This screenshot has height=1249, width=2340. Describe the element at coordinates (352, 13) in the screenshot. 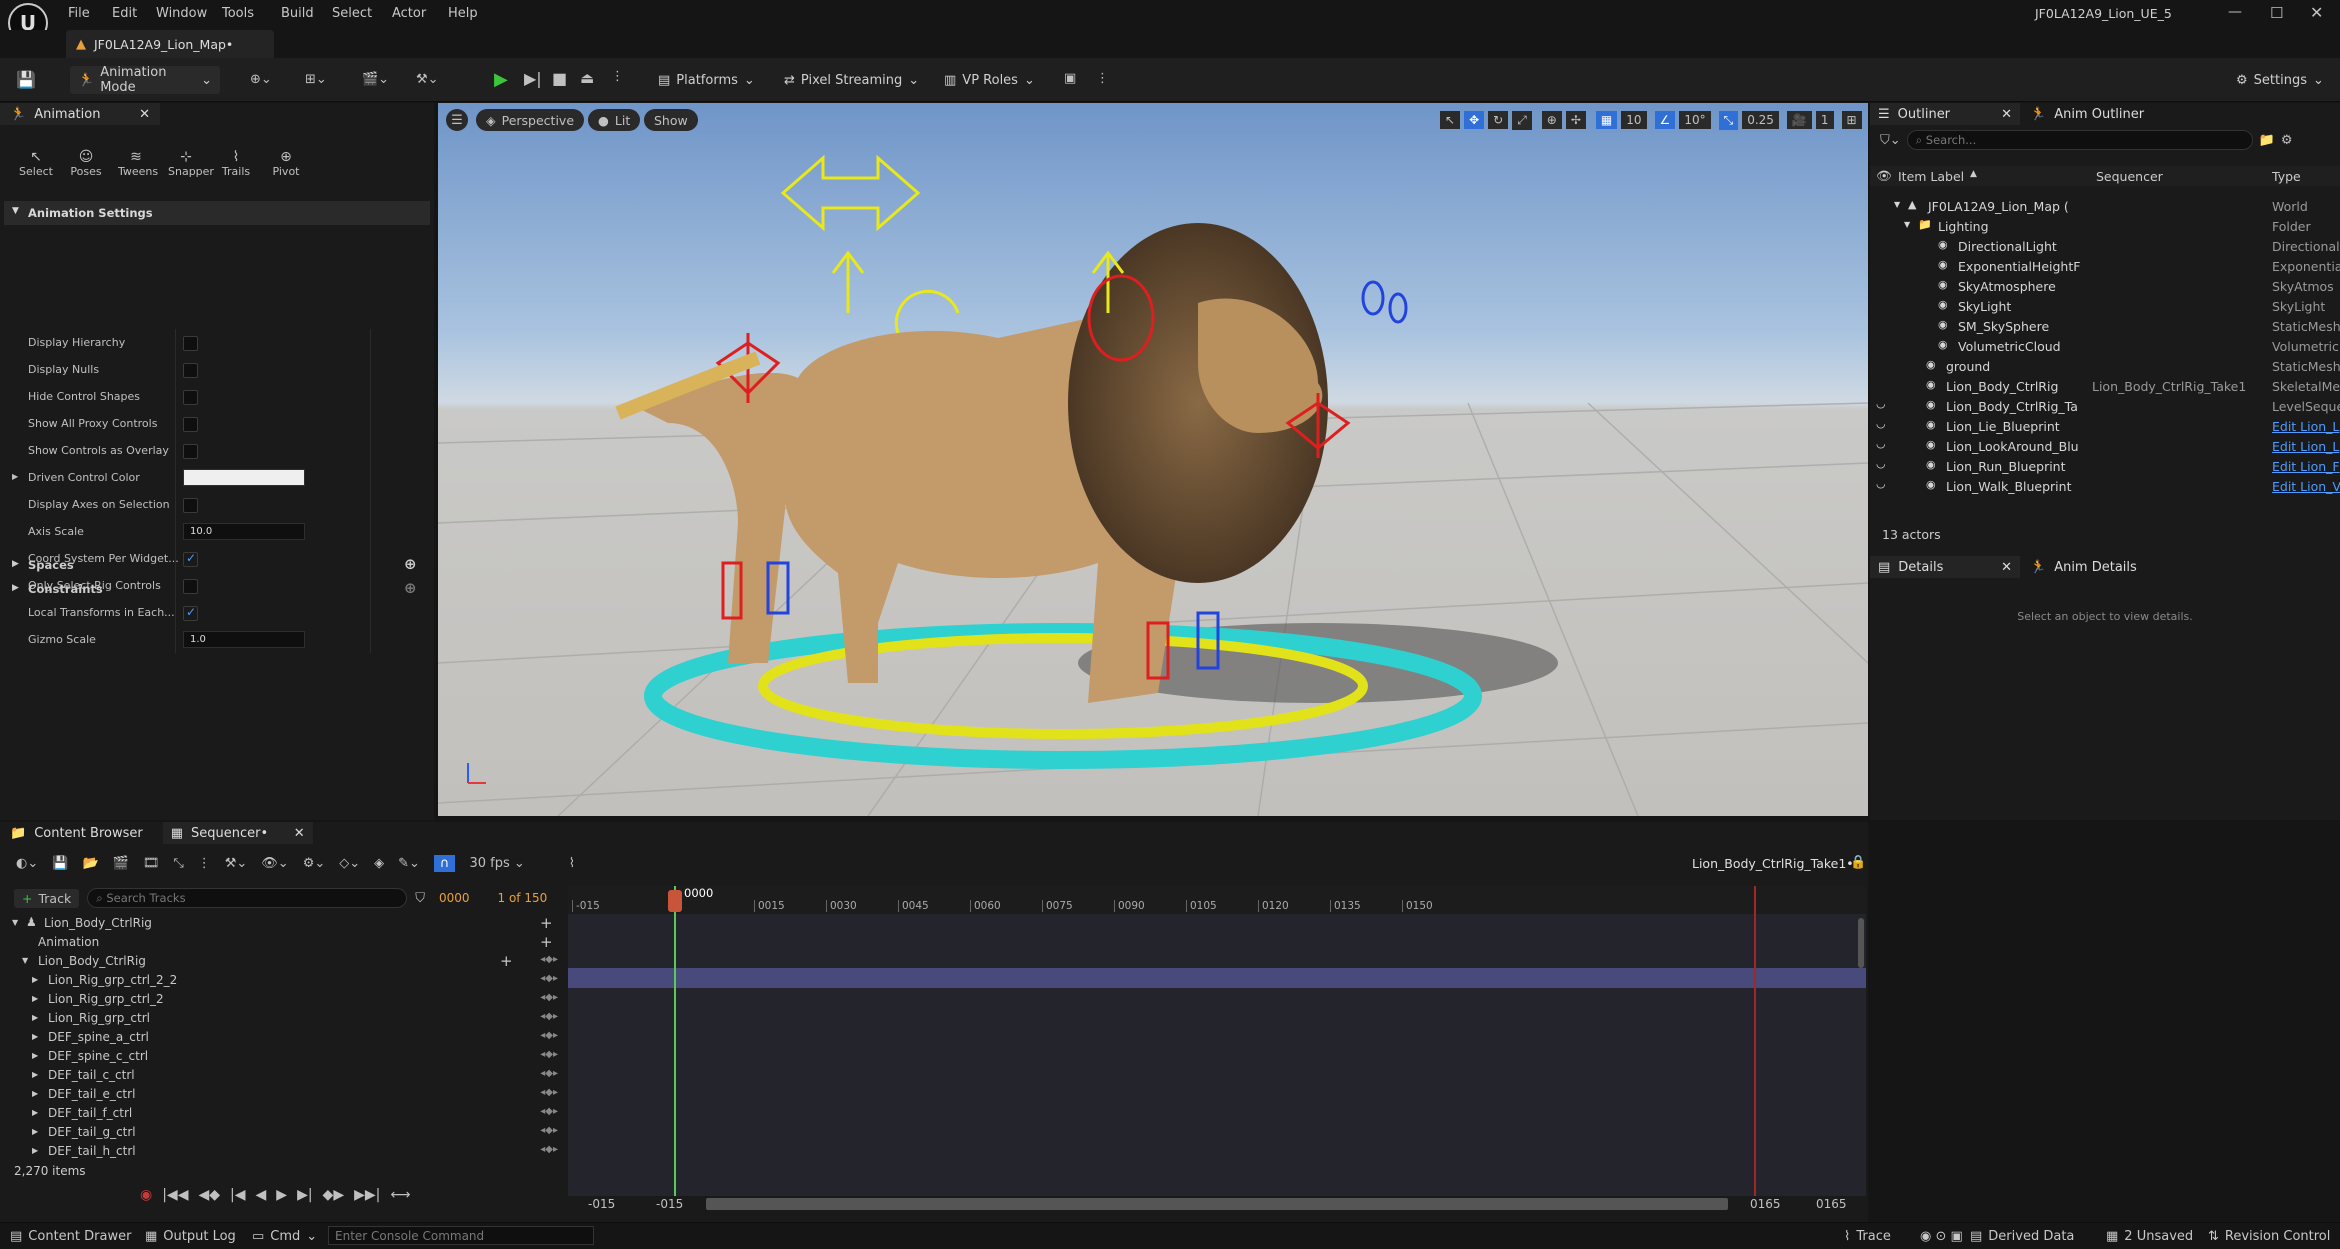

I see `menu-select: Select` at that location.